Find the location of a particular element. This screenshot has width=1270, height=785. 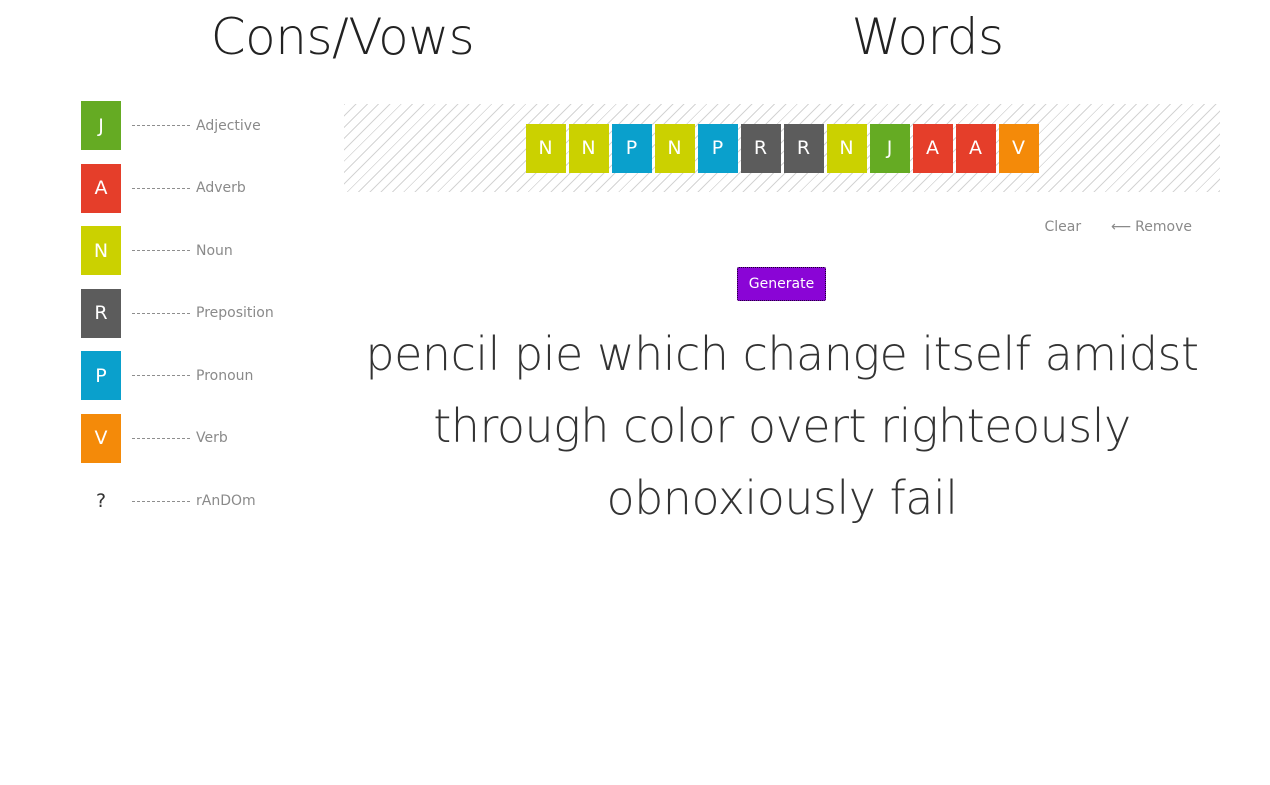

remove-link: ⟵ Remove is located at coordinates (1151, 227).